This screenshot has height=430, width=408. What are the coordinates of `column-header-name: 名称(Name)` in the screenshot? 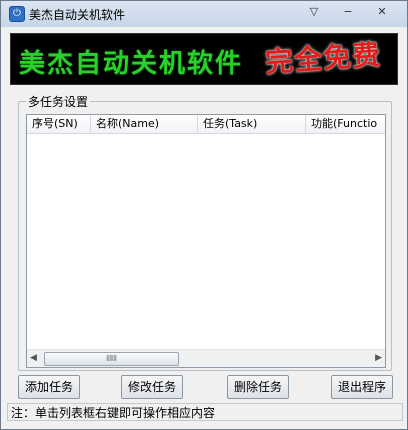 It's located at (144, 124).